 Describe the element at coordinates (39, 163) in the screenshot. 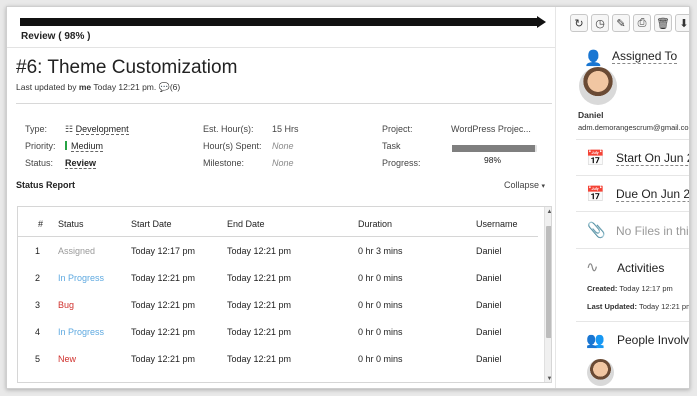

I see `status-label: Status:` at that location.